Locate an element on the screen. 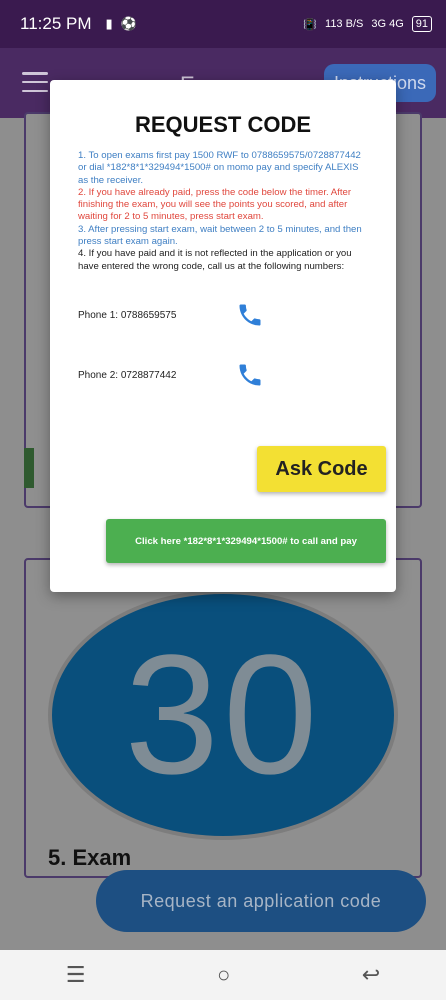 This screenshot has height=1000, width=446. status-right: 📳 113 B/S 3G 4G 91 is located at coordinates (367, 24).